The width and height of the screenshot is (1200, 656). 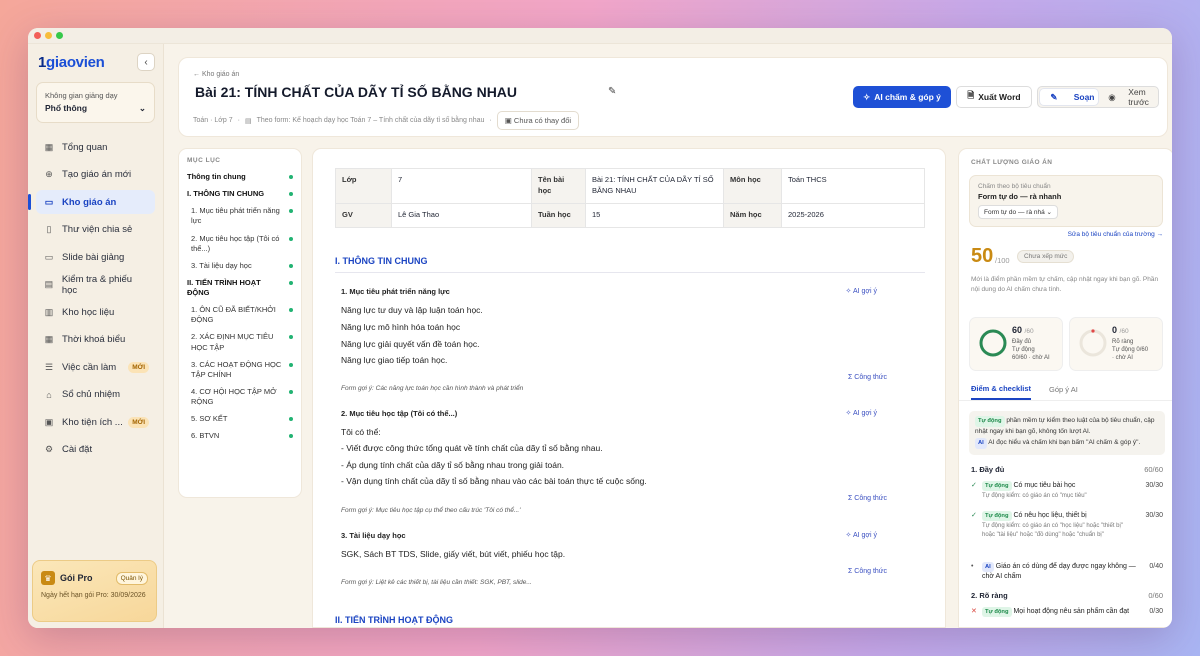 I want to click on toc-item: 1. Mục tiêu phát triển năng lực, so click(x=240, y=216).